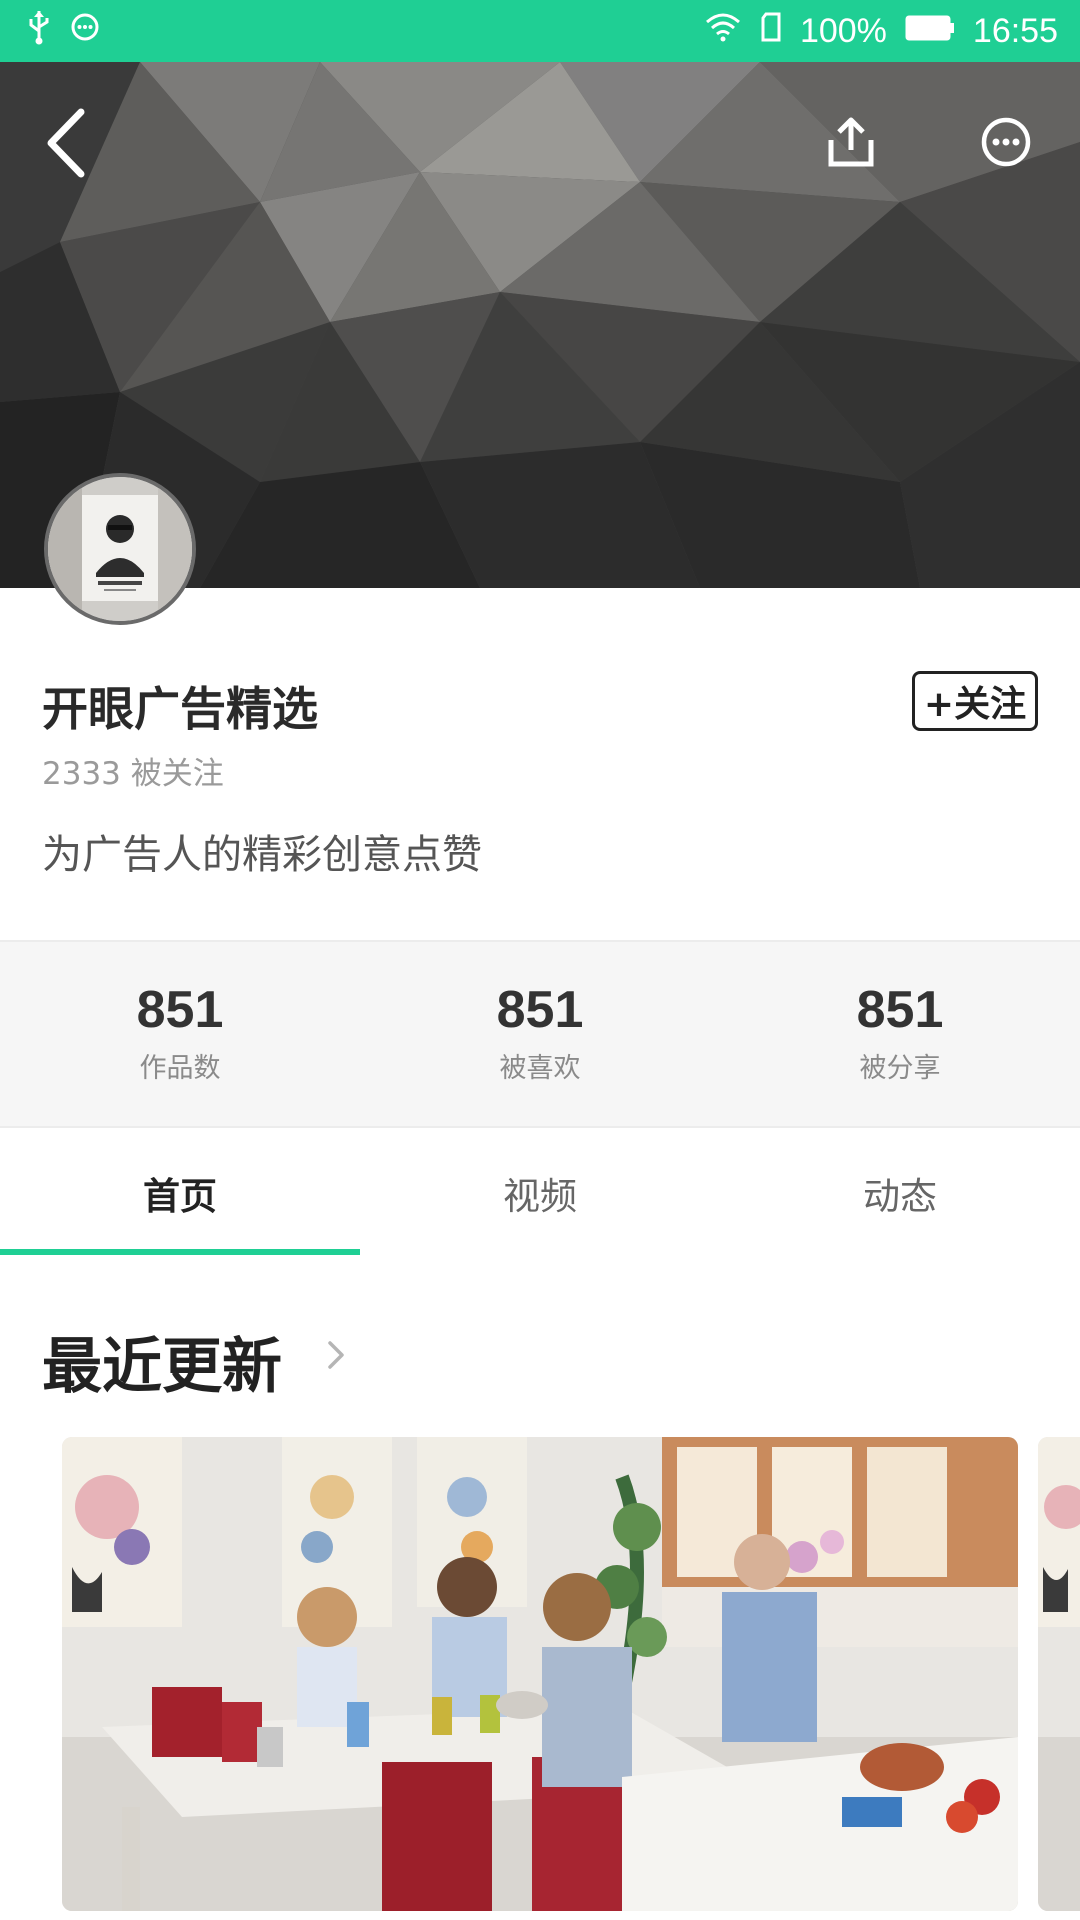 This screenshot has width=1080, height=1920. What do you see at coordinates (63, 31) in the screenshot?
I see `status-left` at bounding box center [63, 31].